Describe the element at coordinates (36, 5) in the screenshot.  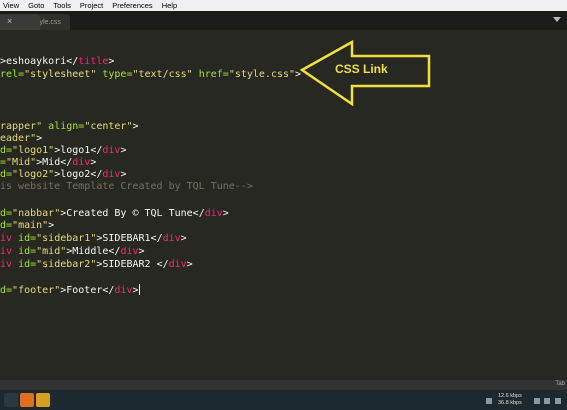
I see `menu-goto: Goto` at that location.